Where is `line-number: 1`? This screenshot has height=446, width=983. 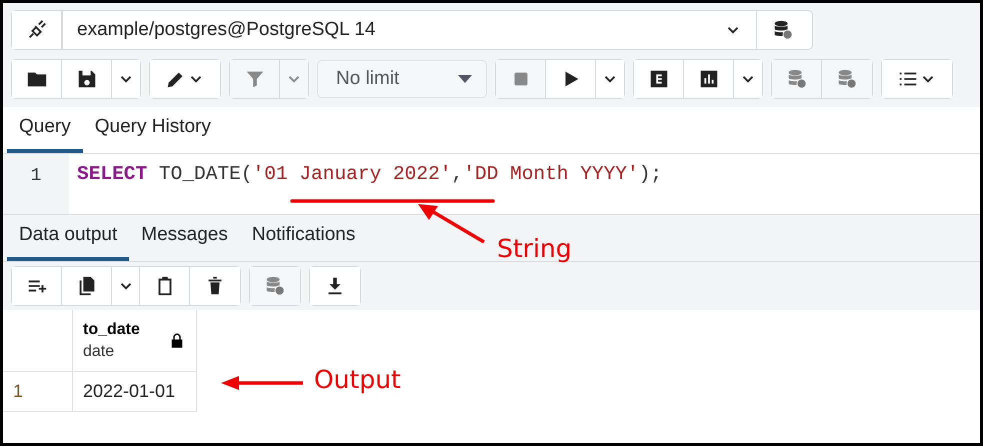 line-number: 1 is located at coordinates (36, 177).